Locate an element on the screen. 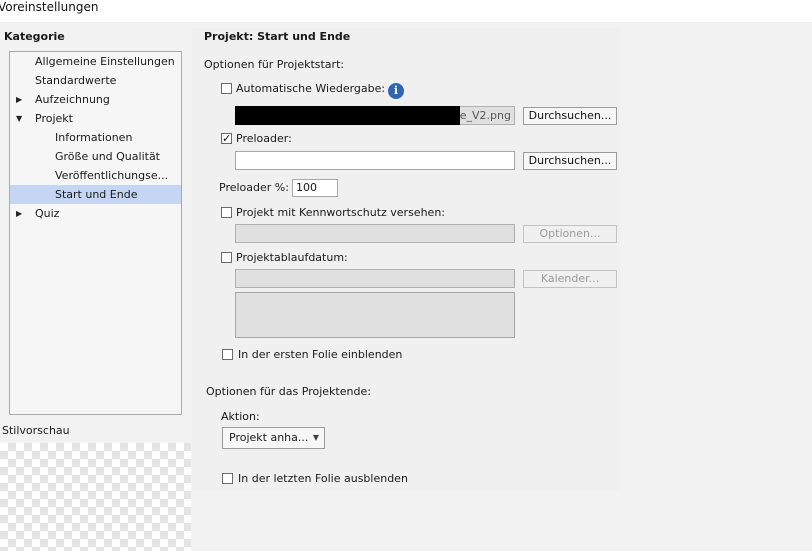 Image resolution: width=812 pixels, height=551 pixels. tree-item-label: Allgemeine Einstellungen is located at coordinates (105, 61).